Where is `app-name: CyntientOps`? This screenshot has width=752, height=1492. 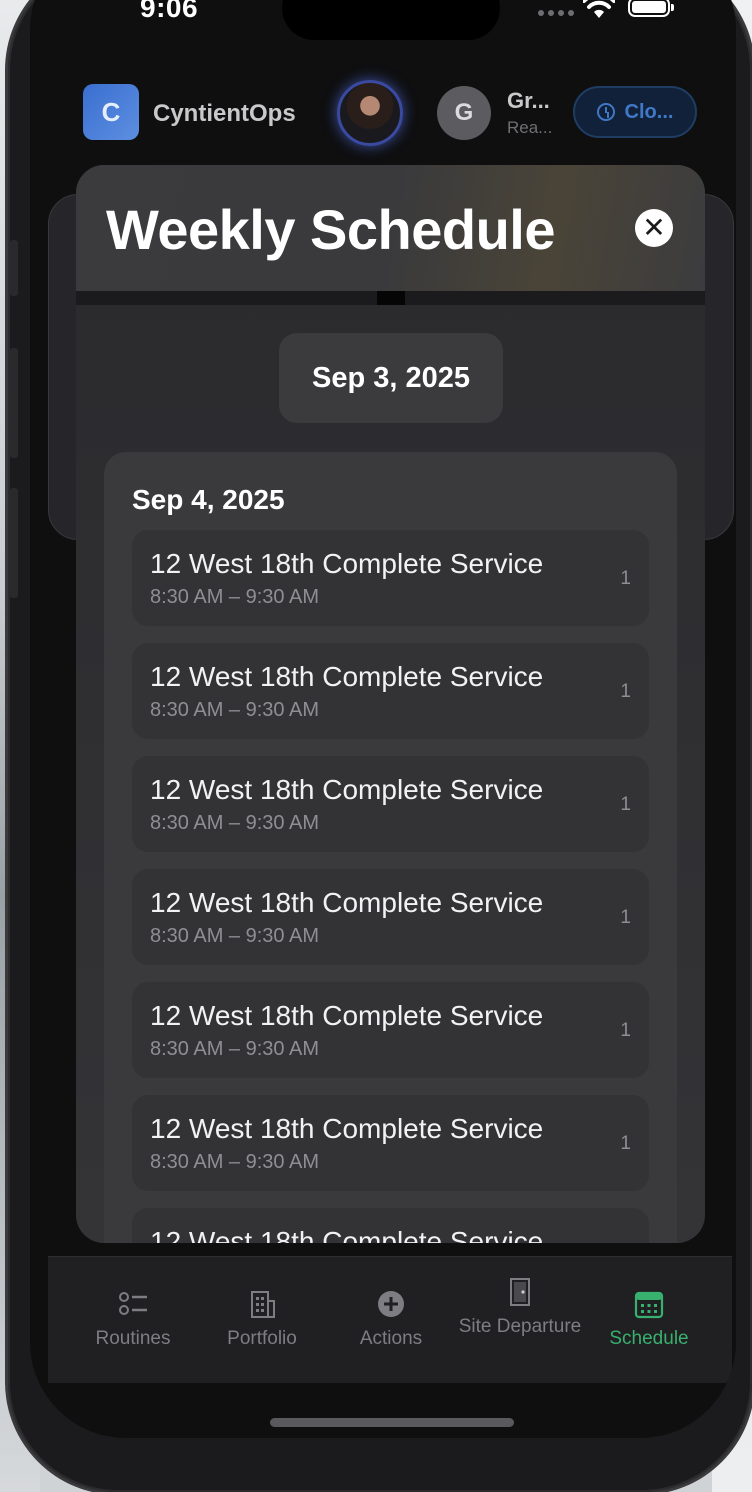
app-name: CyntientOps is located at coordinates (224, 113).